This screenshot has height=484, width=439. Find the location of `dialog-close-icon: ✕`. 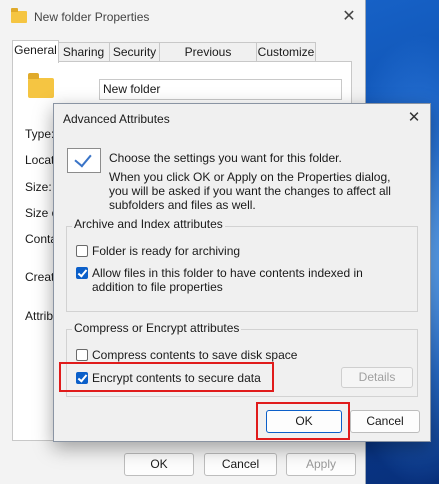

dialog-close-icon: ✕ is located at coordinates (414, 118).